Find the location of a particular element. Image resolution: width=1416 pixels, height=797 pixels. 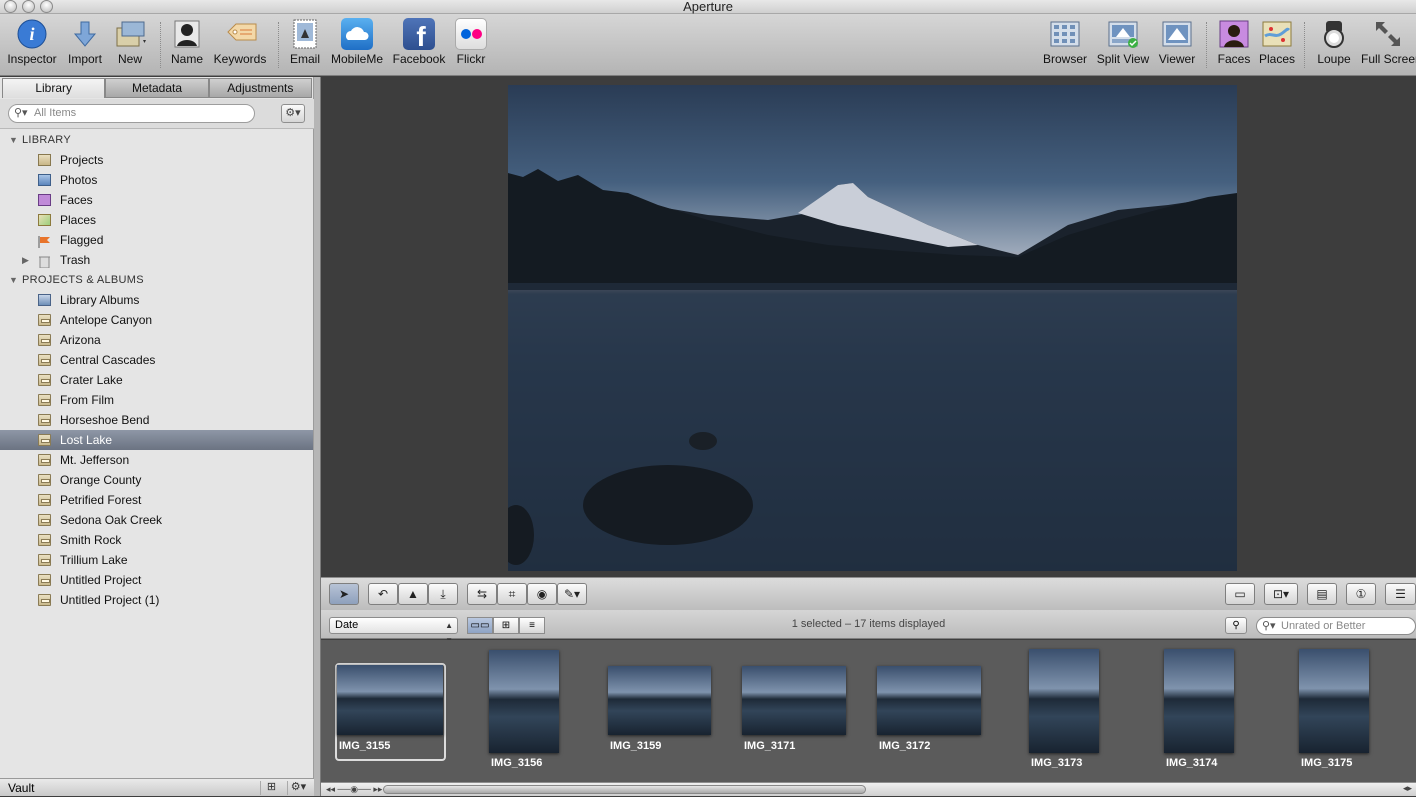

stack-icon: ▤ is located at coordinates (1322, 594).